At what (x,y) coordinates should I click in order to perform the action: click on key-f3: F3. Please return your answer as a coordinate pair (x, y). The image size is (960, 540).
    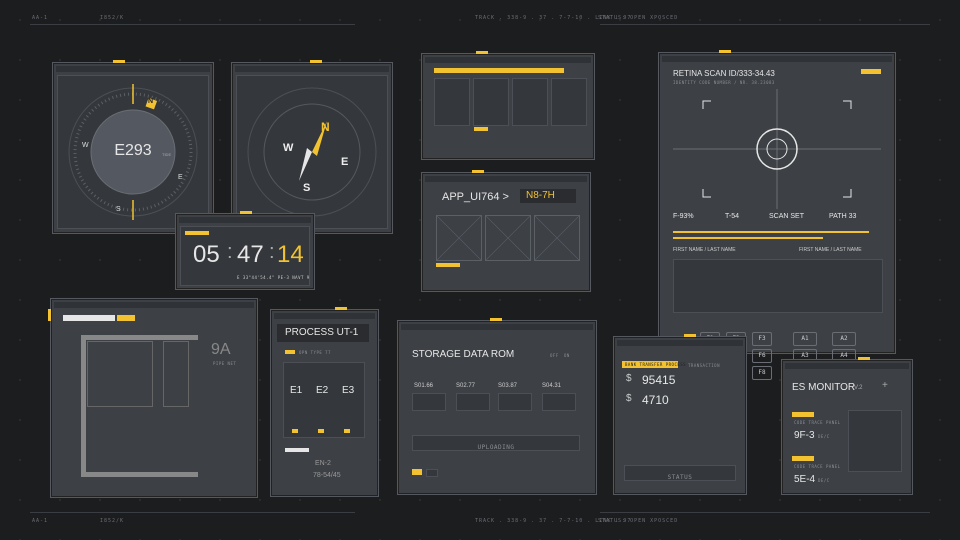
    Looking at the image, I should click on (762, 339).